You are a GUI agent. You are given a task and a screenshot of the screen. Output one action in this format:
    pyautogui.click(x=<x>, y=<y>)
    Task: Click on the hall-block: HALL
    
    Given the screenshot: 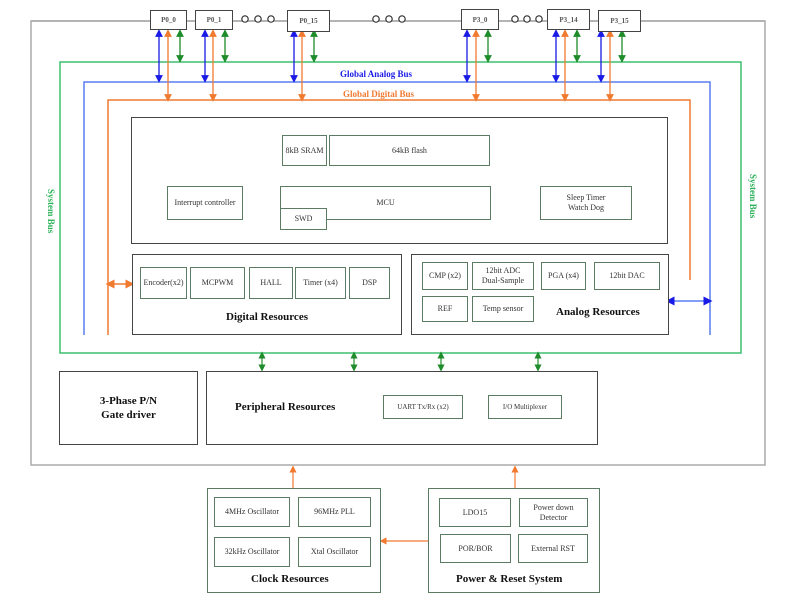 What is the action you would take?
    pyautogui.click(x=271, y=283)
    